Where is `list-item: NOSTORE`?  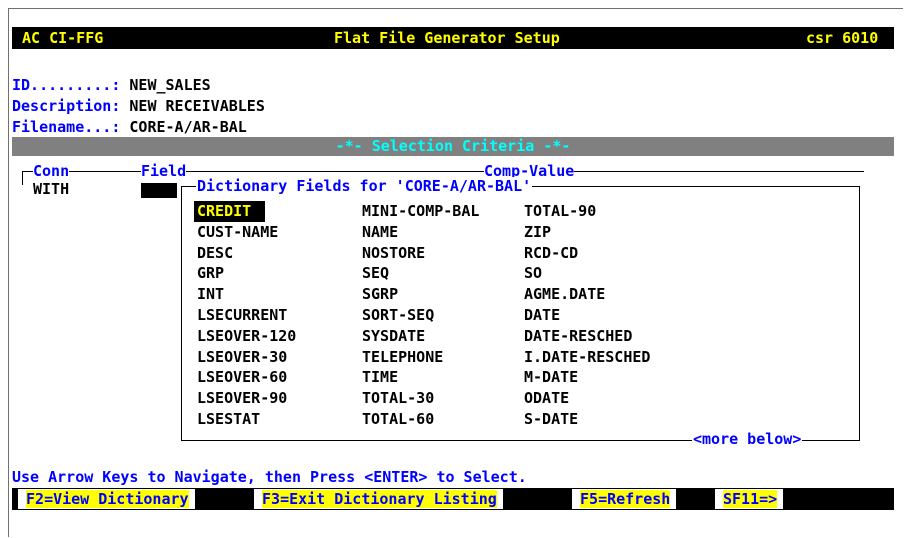 list-item: NOSTORE is located at coordinates (420, 253).